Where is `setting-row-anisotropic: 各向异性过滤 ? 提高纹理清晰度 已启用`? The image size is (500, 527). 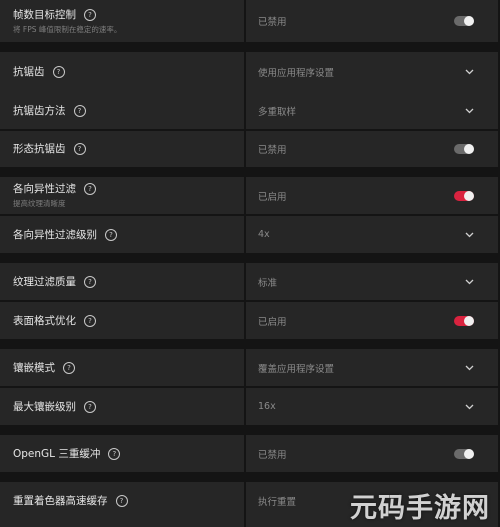 setting-row-anisotropic: 各向异性过滤 ? 提高纹理清晰度 已启用 is located at coordinates (250, 195).